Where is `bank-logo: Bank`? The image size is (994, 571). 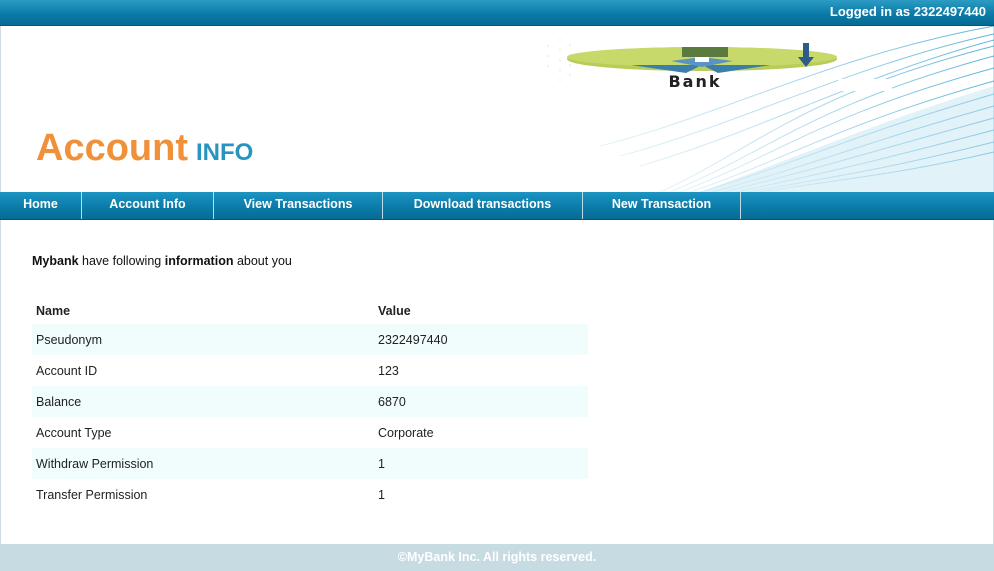 bank-logo: Bank is located at coordinates (702, 67).